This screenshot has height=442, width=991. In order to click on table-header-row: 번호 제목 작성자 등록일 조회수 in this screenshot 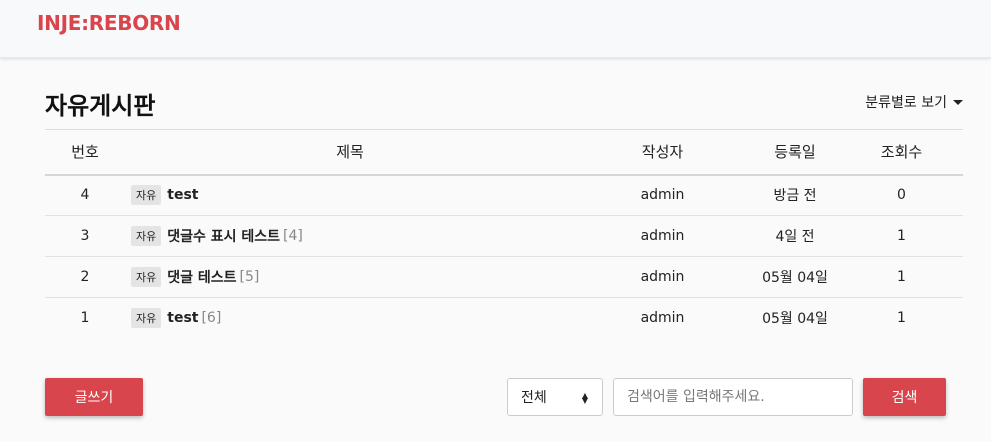, I will do `click(504, 152)`.